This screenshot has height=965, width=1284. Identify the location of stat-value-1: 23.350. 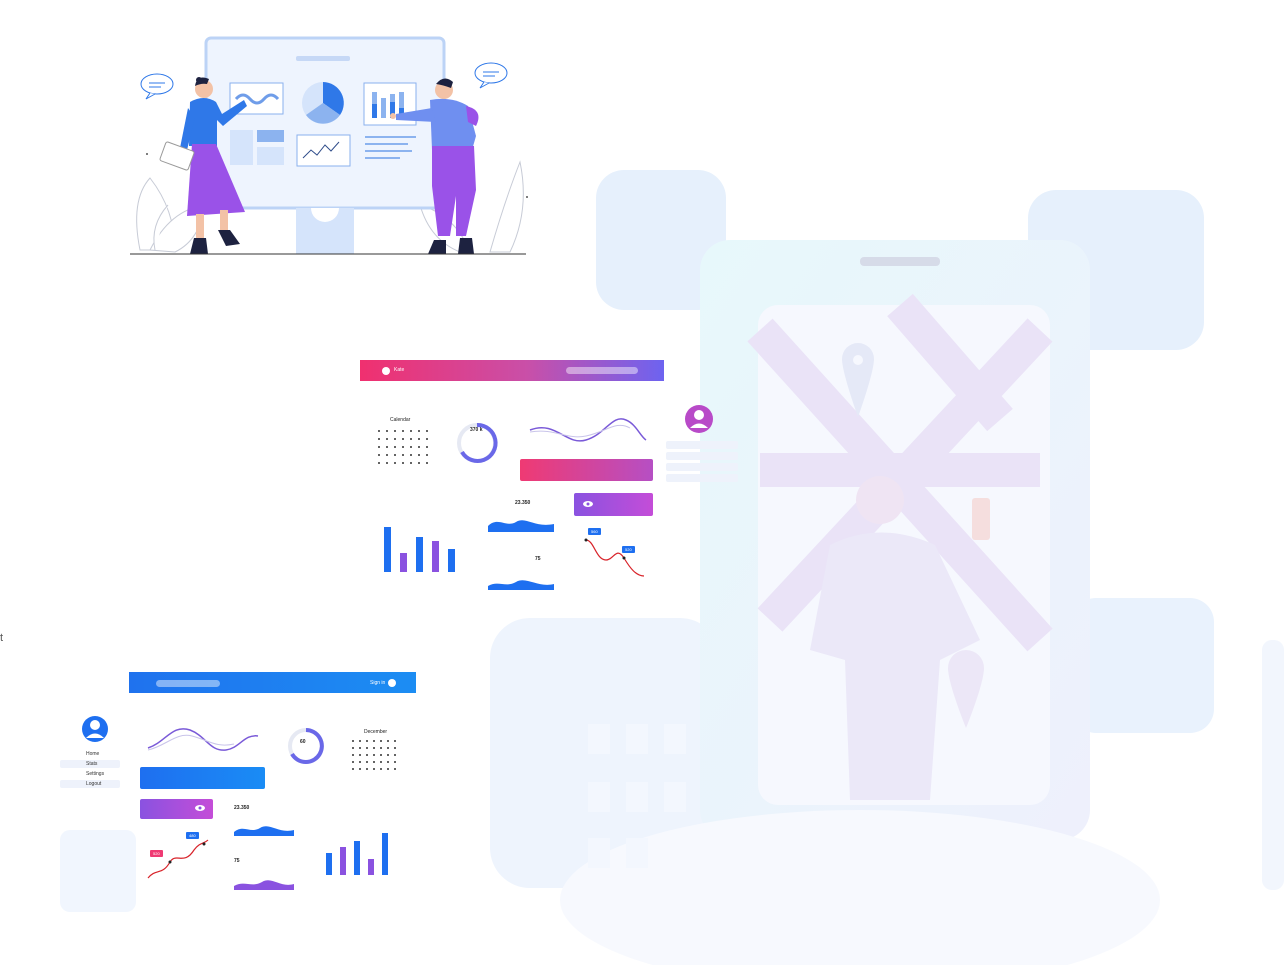
(523, 503).